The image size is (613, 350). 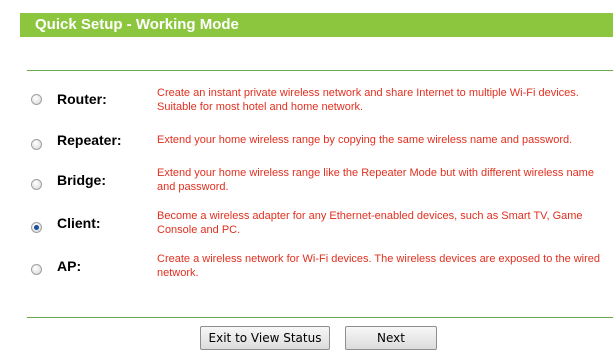 I want to click on bridge-radio, so click(x=36, y=184).